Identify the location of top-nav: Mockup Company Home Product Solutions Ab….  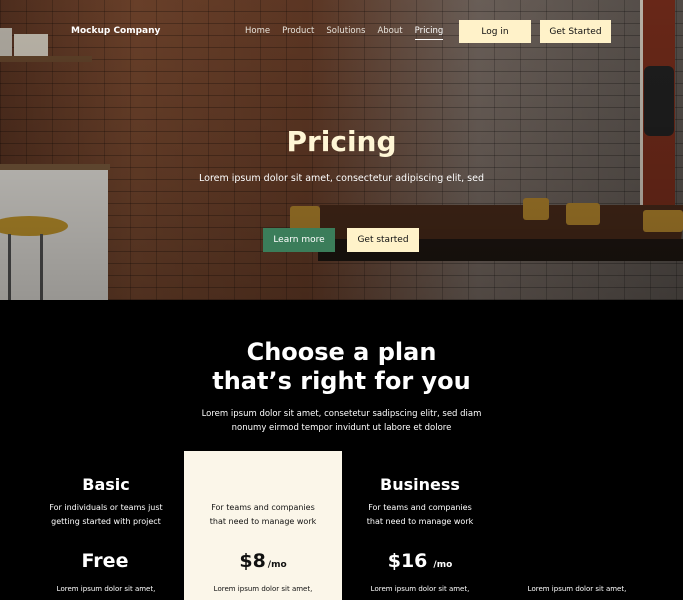
(341, 32).